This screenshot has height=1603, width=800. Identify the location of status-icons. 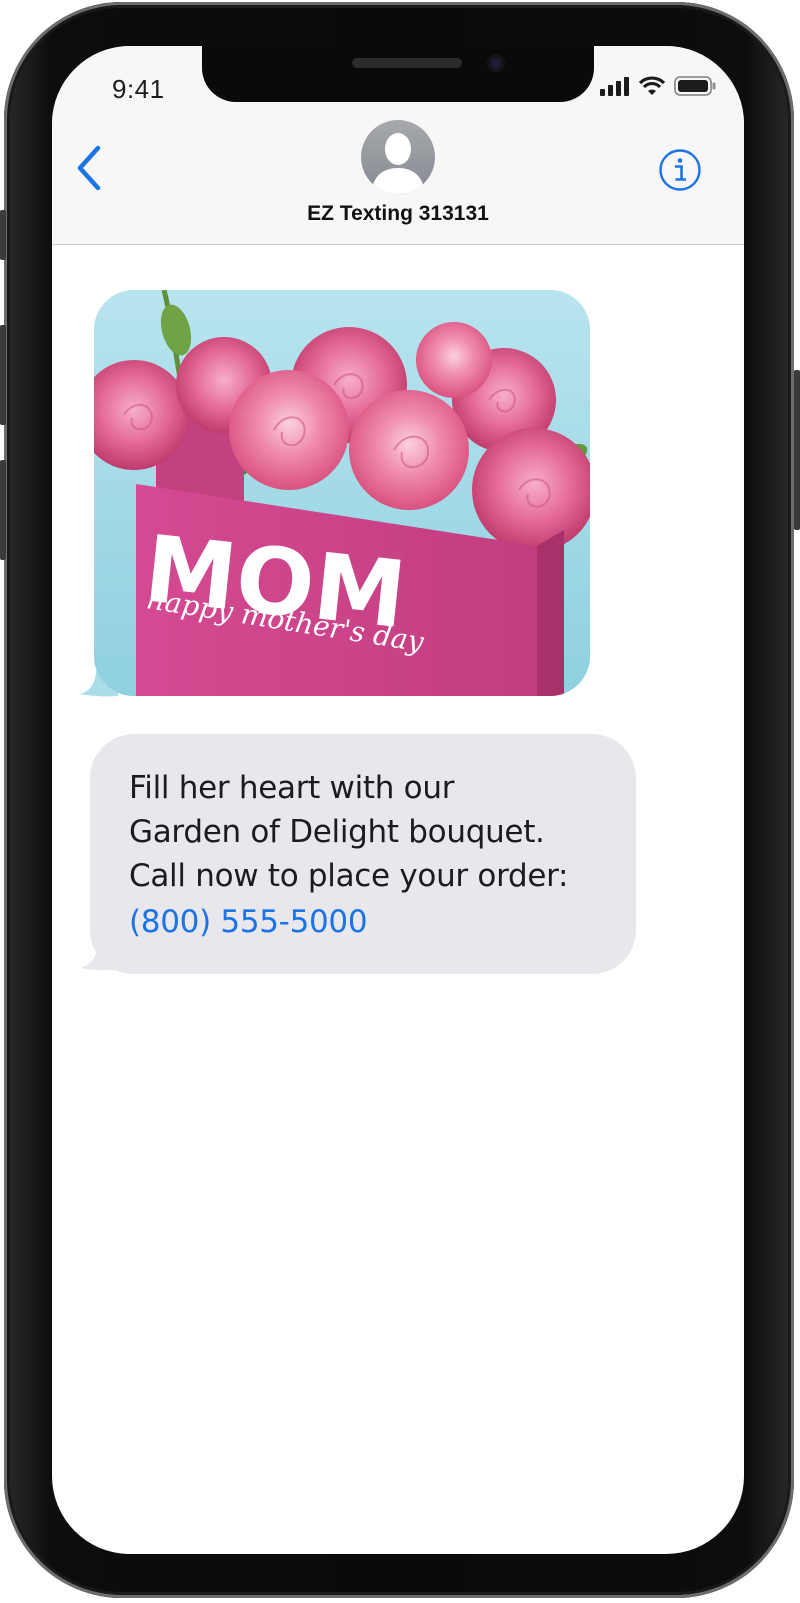
(658, 86).